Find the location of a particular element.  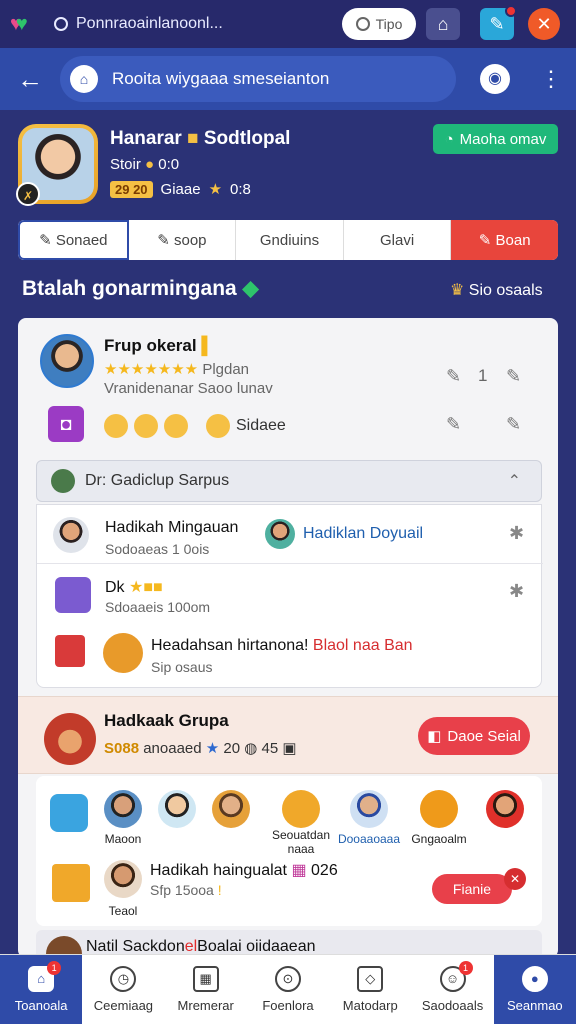

tab-label: Boan is located at coordinates (513, 240).